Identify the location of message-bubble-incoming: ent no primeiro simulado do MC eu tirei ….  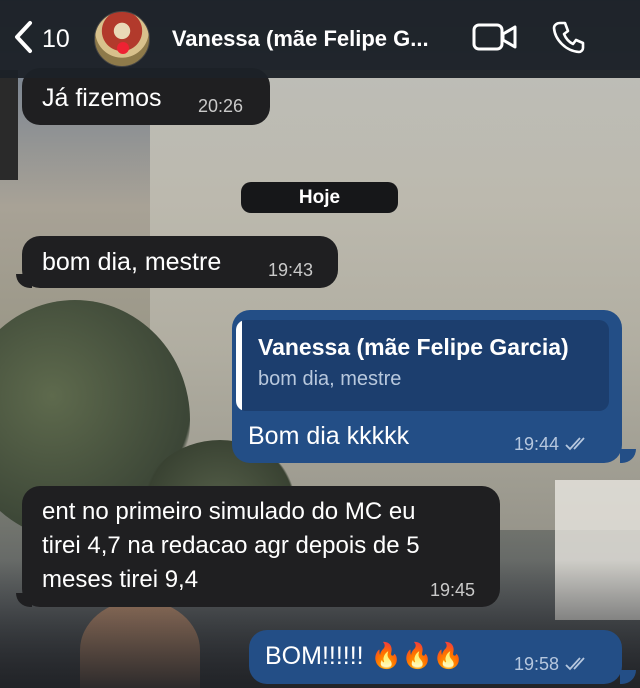
(261, 546).